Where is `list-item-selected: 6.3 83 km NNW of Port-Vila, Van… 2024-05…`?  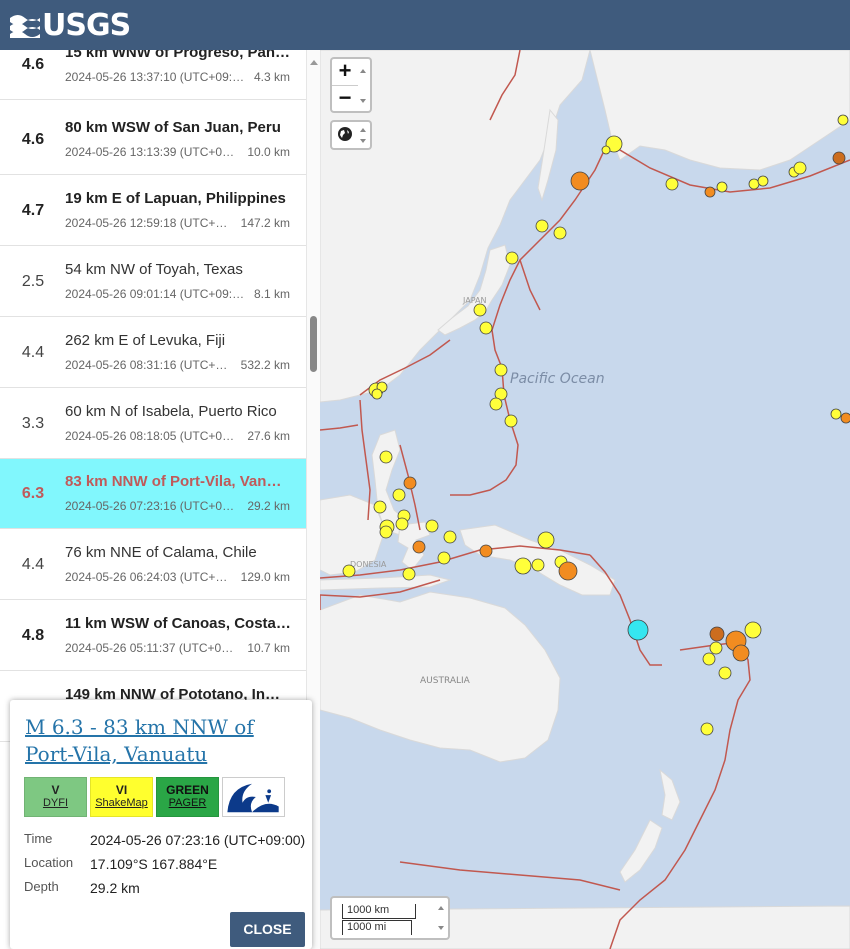
list-item-selected: 6.3 83 km NNW of Port-Vila, Van… 2024-05… is located at coordinates (153, 494).